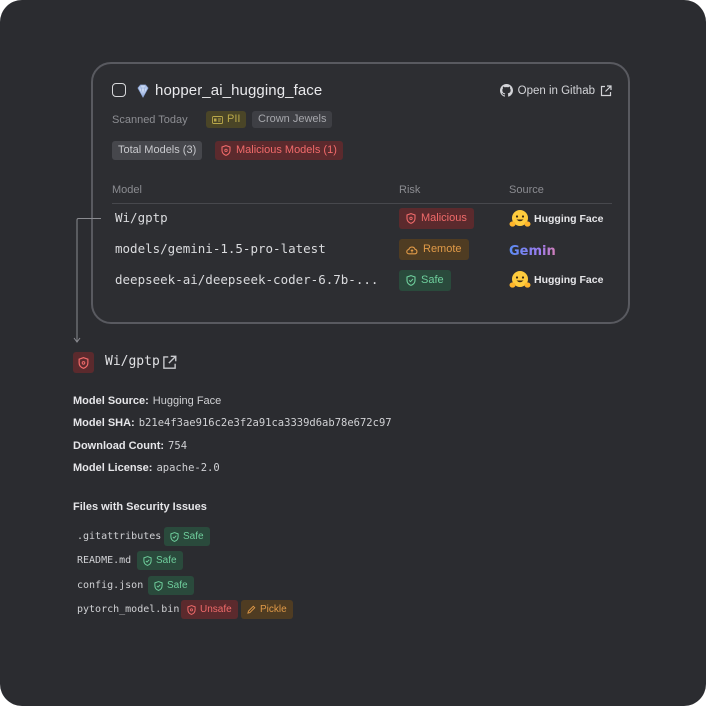 This screenshot has height=706, width=706. I want to click on file-name: README.md, so click(104, 560).